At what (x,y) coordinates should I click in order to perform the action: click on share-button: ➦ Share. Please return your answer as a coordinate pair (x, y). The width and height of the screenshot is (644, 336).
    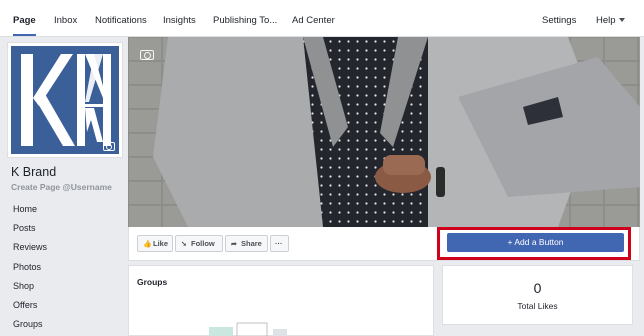
    Looking at the image, I should click on (246, 243).